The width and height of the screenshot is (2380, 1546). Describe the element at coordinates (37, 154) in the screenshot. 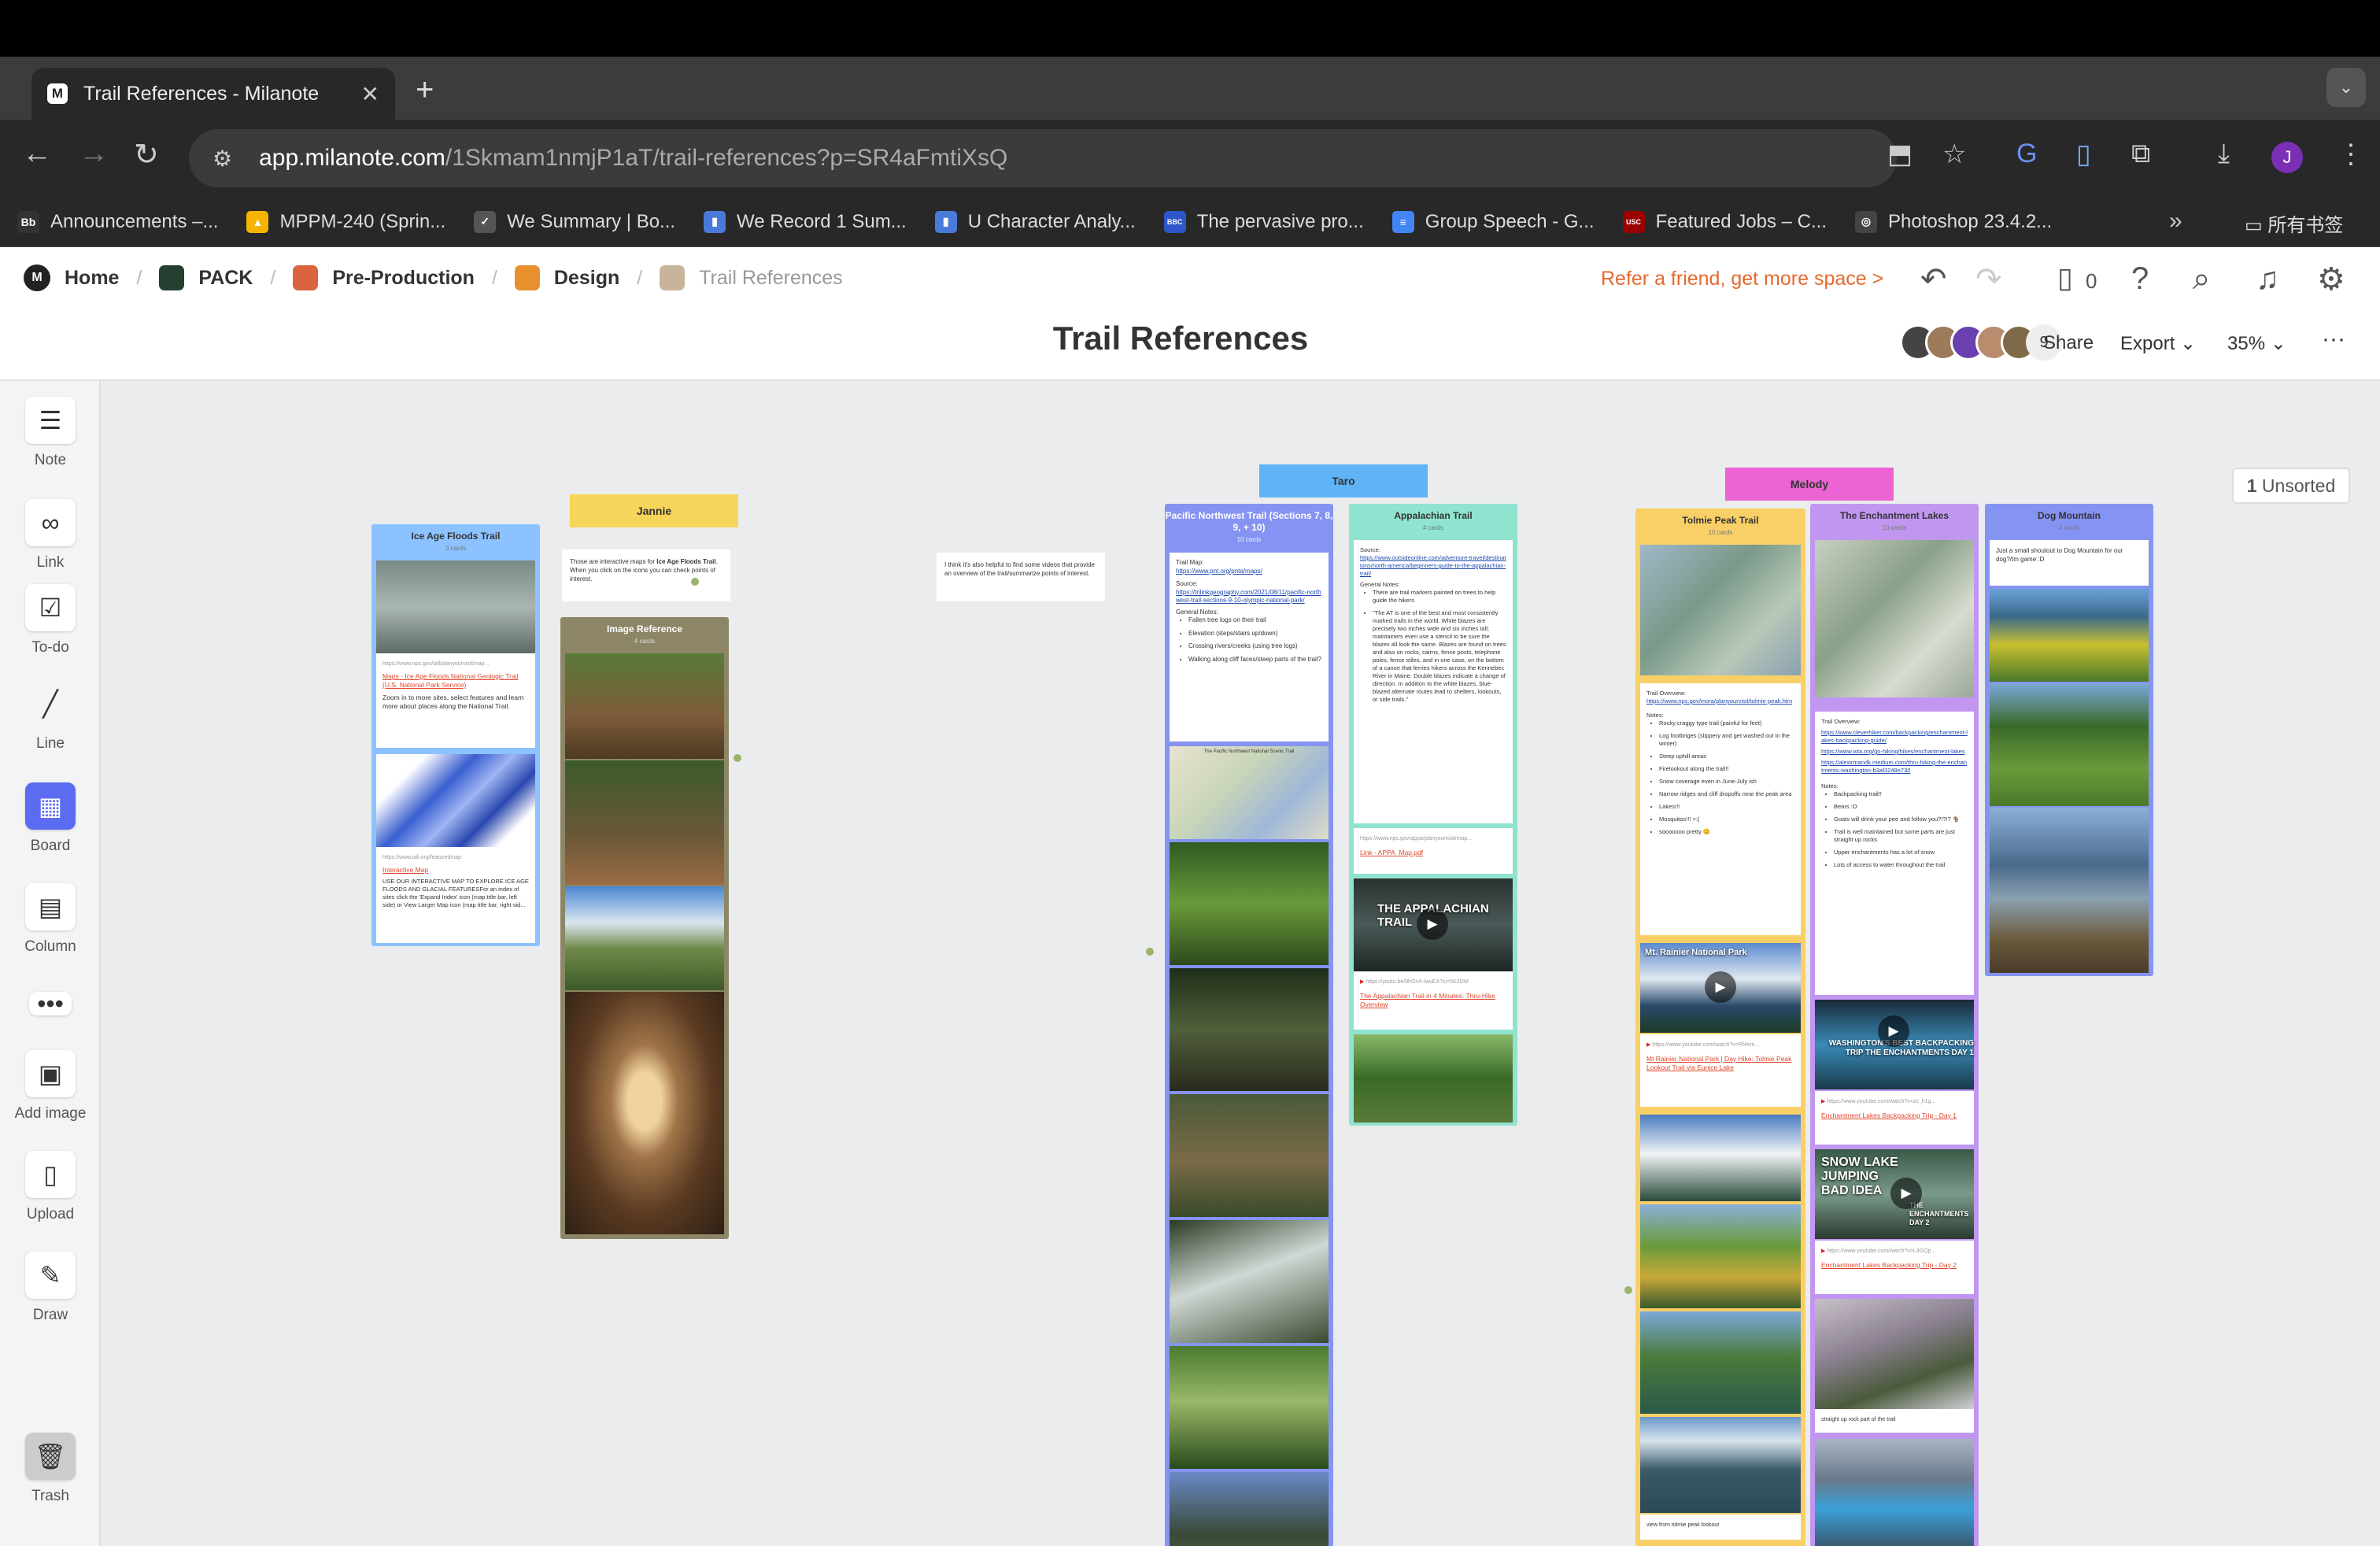

I see `back-arrow-icon: ←` at that location.